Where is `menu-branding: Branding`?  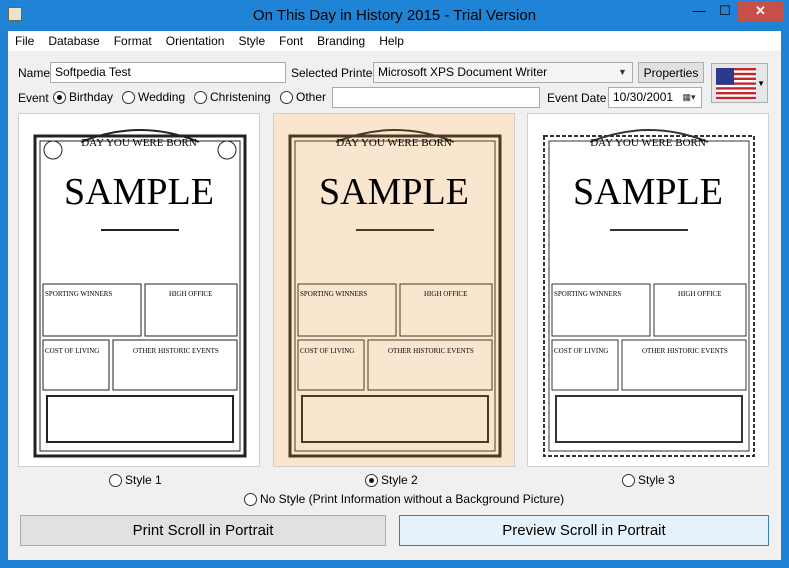 menu-branding: Branding is located at coordinates (341, 41).